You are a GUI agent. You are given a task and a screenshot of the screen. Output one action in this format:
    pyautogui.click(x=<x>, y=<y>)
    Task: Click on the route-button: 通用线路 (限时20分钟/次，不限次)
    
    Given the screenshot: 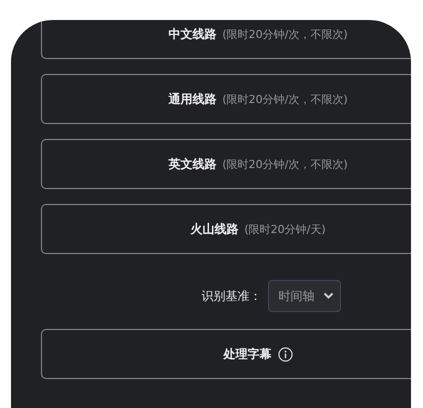 What is the action you would take?
    pyautogui.click(x=226, y=99)
    